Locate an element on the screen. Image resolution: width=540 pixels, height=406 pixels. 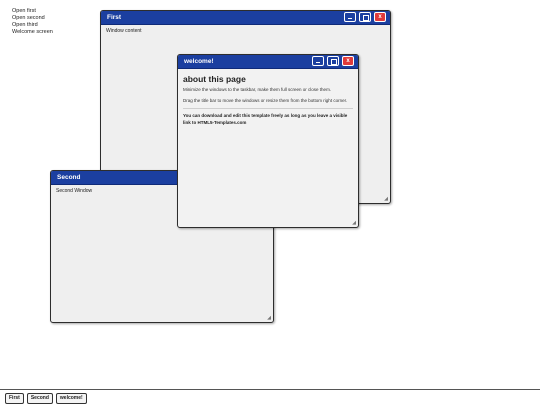
open-first-link: Open first is located at coordinates (32, 11).